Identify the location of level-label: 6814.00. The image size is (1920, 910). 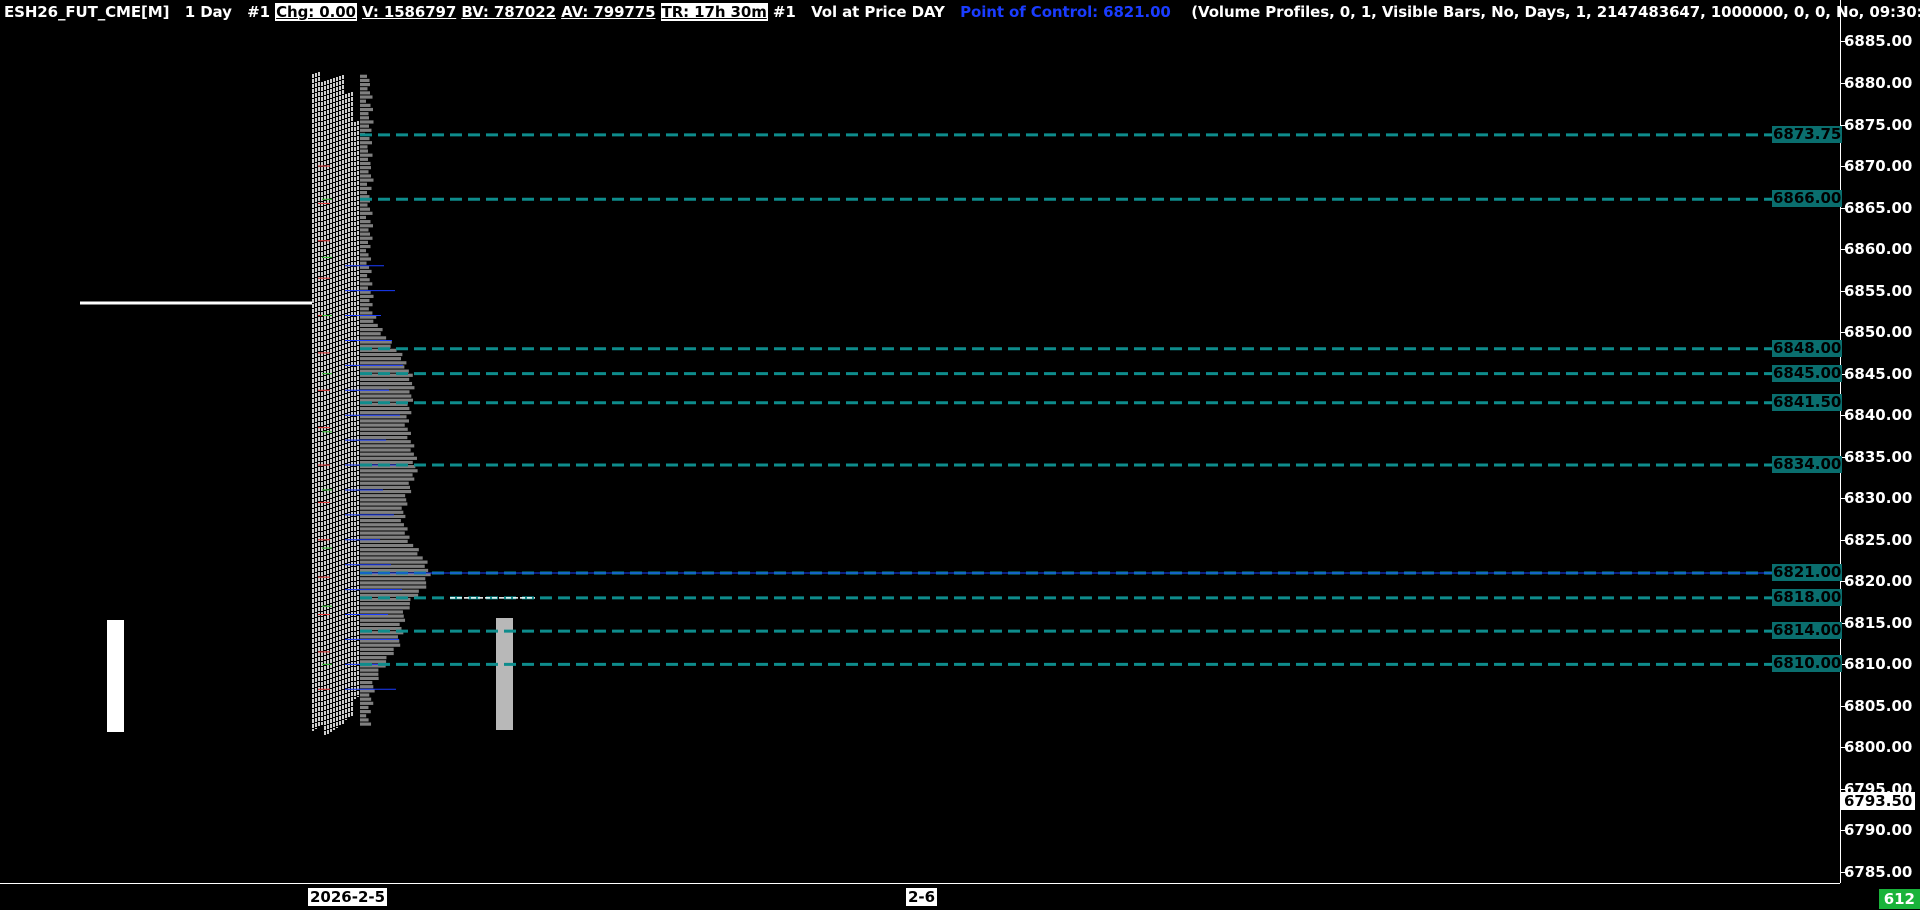
(1807, 631).